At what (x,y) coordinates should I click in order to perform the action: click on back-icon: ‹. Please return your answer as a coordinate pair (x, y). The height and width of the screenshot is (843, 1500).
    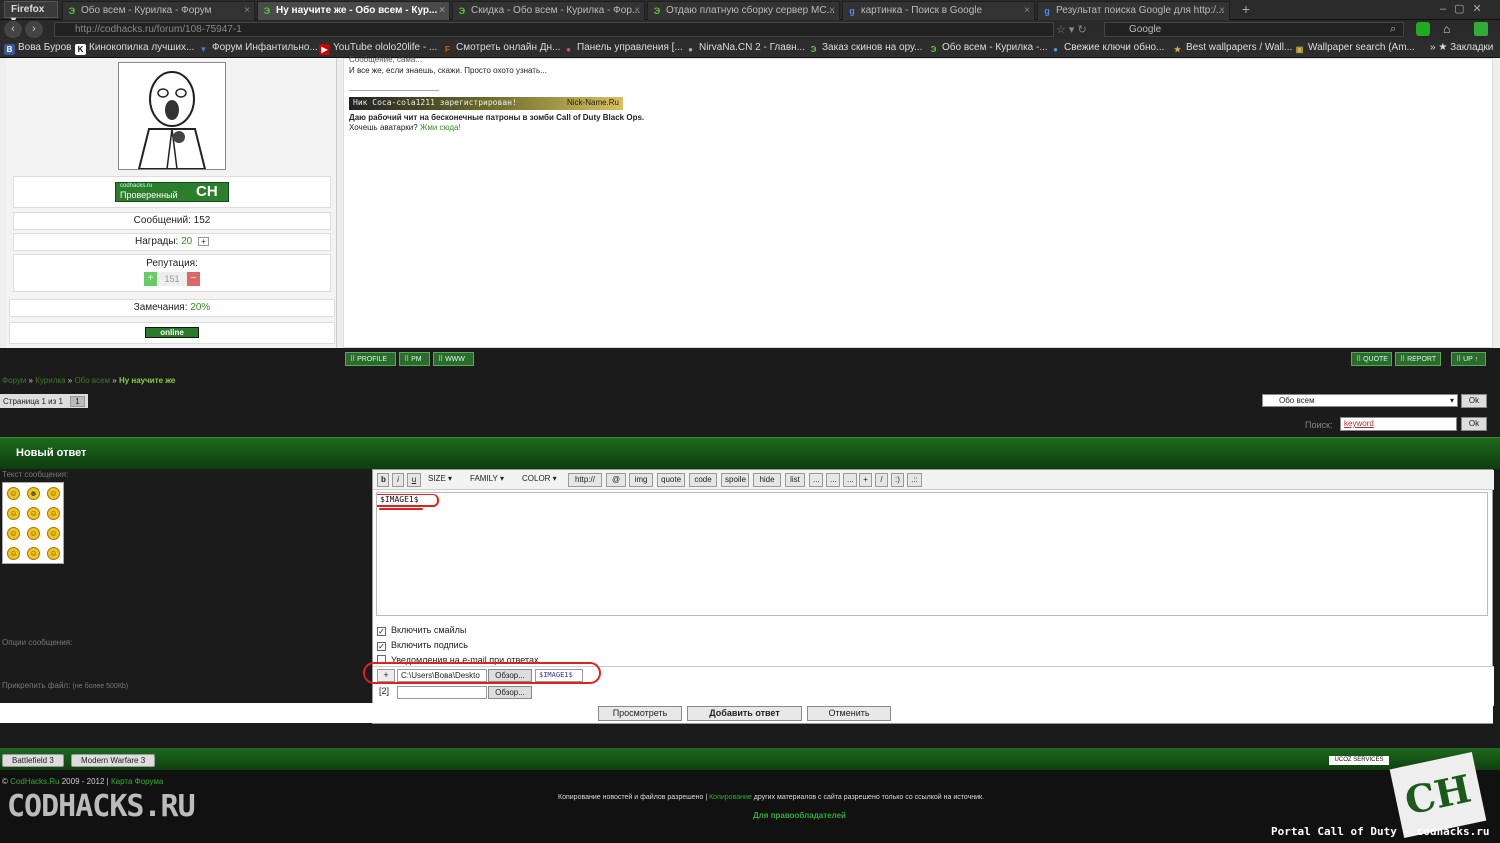
    Looking at the image, I should click on (13, 29).